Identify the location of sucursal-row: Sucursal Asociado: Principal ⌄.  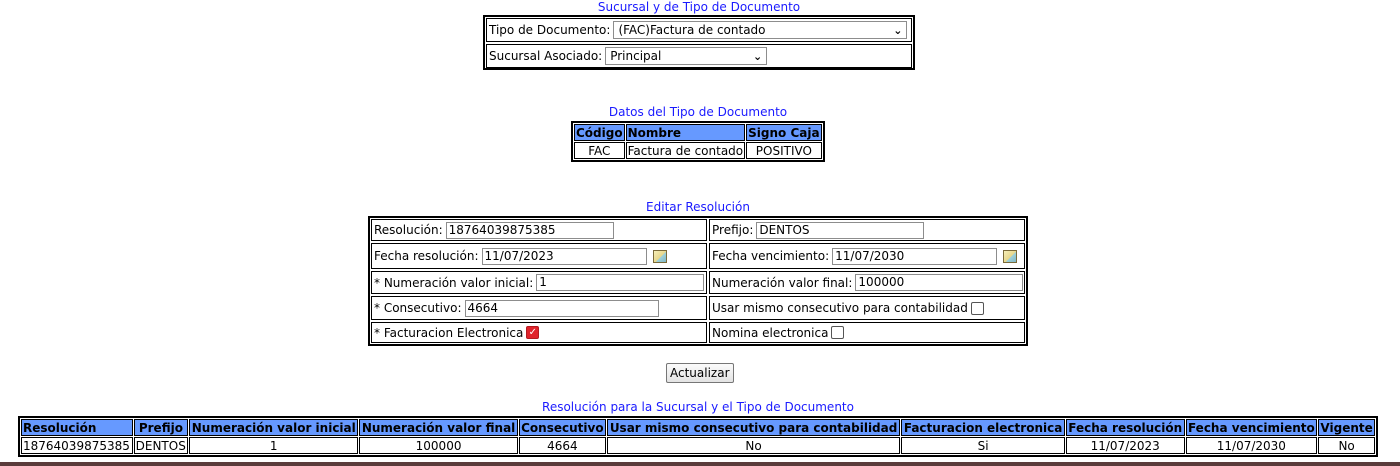
(699, 56).